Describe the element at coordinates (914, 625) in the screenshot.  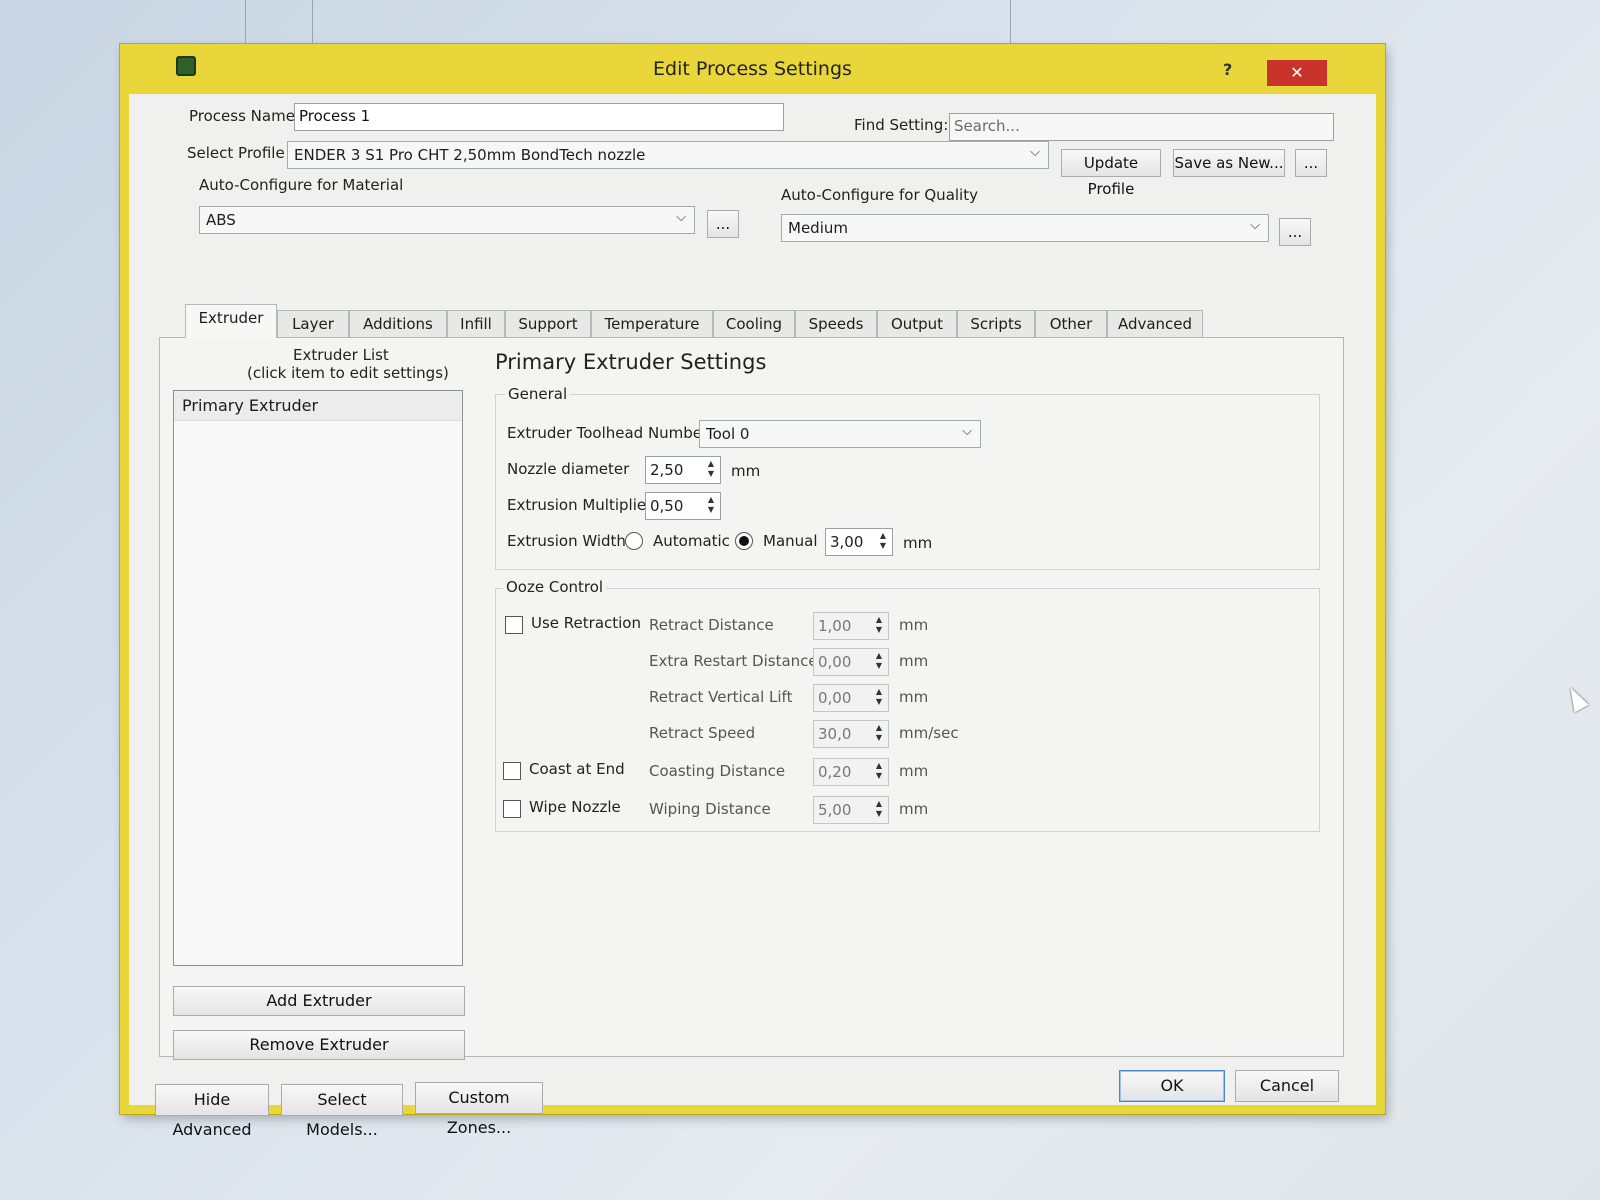
I see `retract-distance-unit: mm` at that location.